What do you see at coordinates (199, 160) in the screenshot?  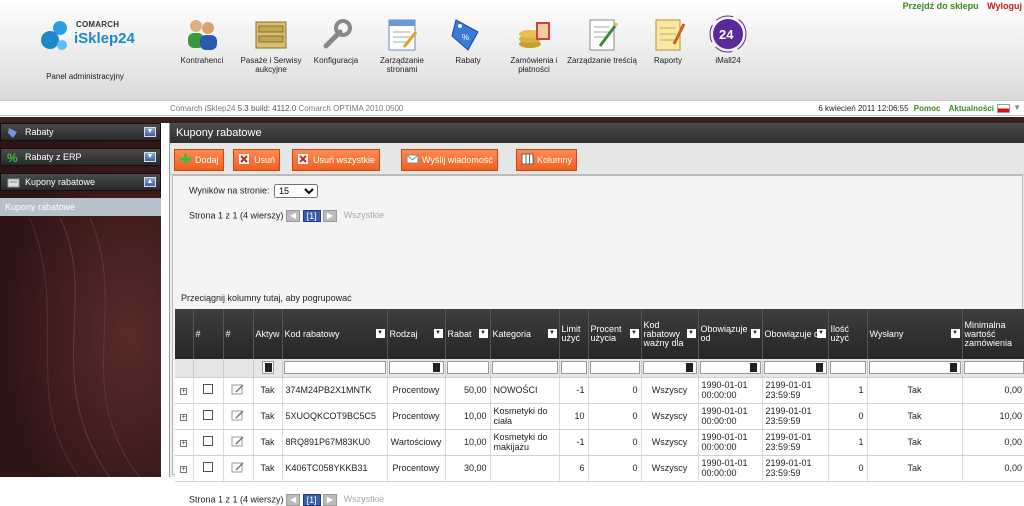 I see `add-button: Dodaj` at bounding box center [199, 160].